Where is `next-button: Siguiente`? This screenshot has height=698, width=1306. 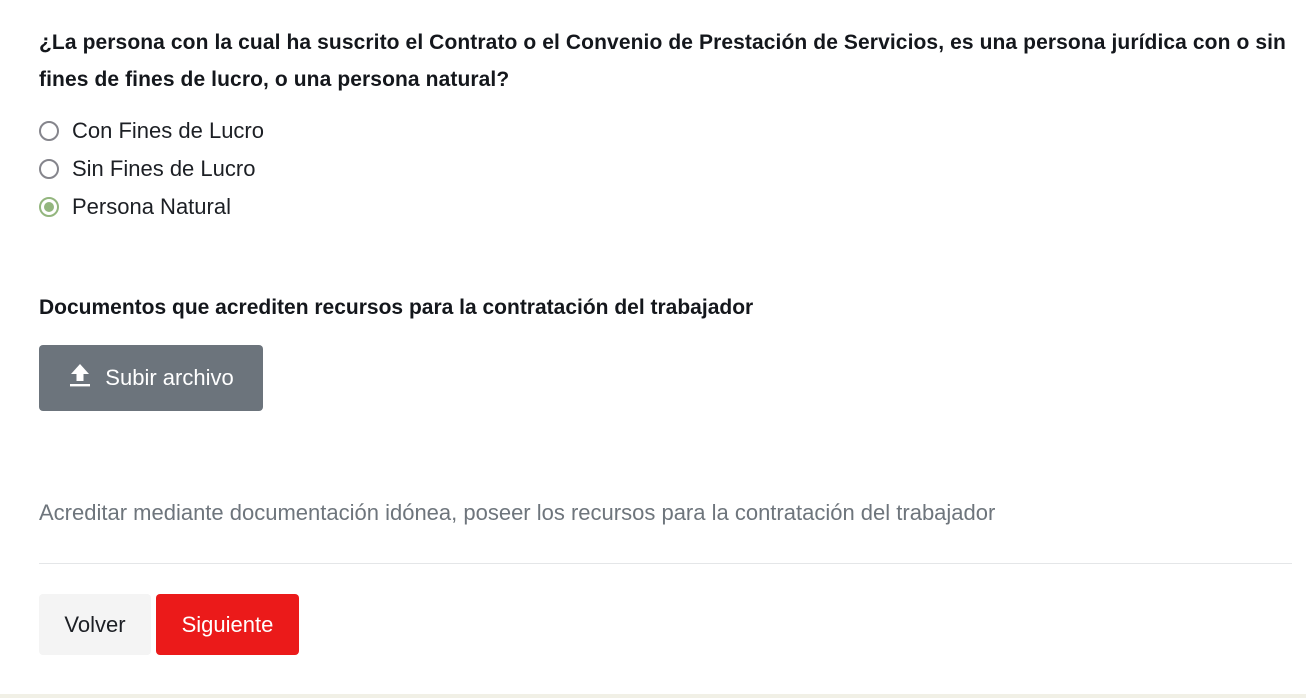 next-button: Siguiente is located at coordinates (227, 624).